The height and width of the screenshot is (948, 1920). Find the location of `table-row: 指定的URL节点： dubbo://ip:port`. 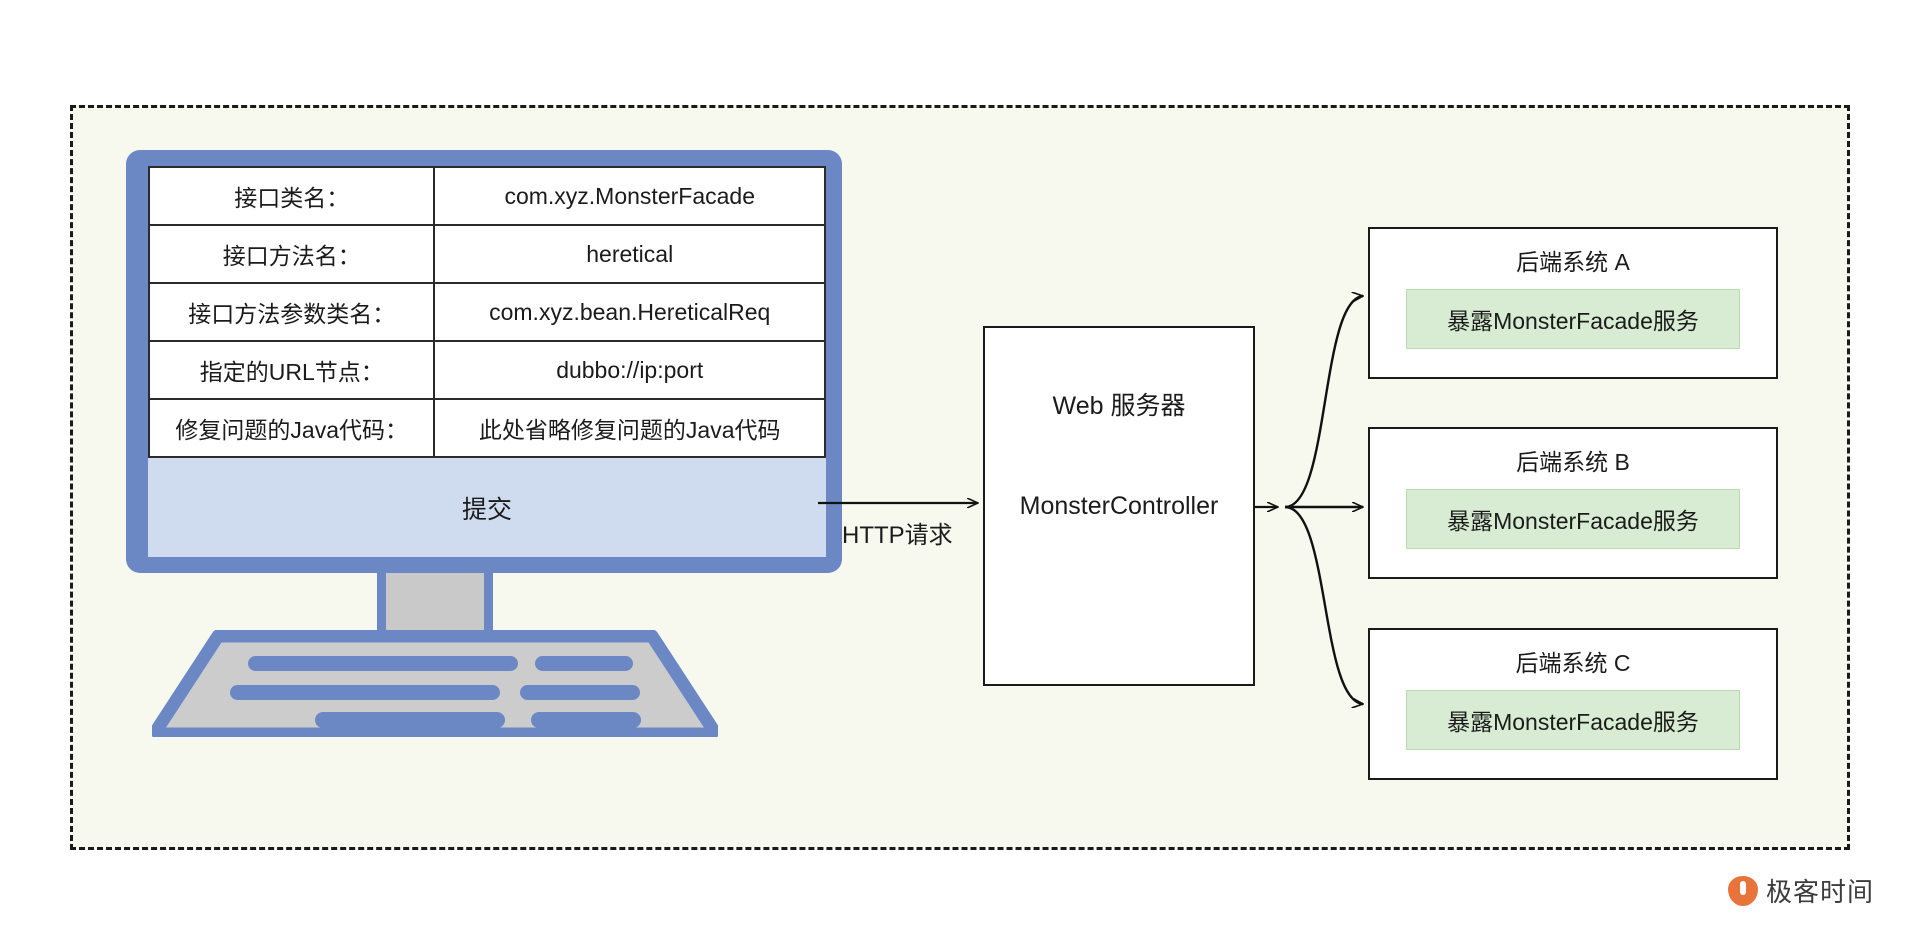

table-row: 指定的URL节点： dubbo://ip:port is located at coordinates (486, 370).